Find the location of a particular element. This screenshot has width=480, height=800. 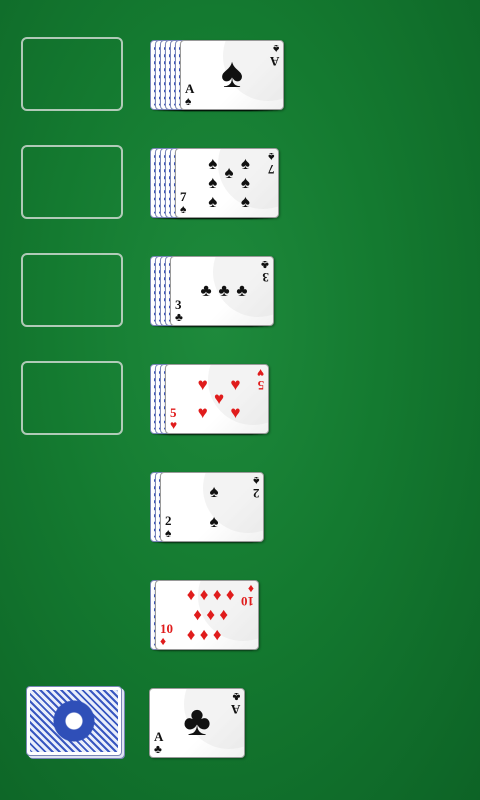

card-suit-small: ♦ is located at coordinates (163, 641).